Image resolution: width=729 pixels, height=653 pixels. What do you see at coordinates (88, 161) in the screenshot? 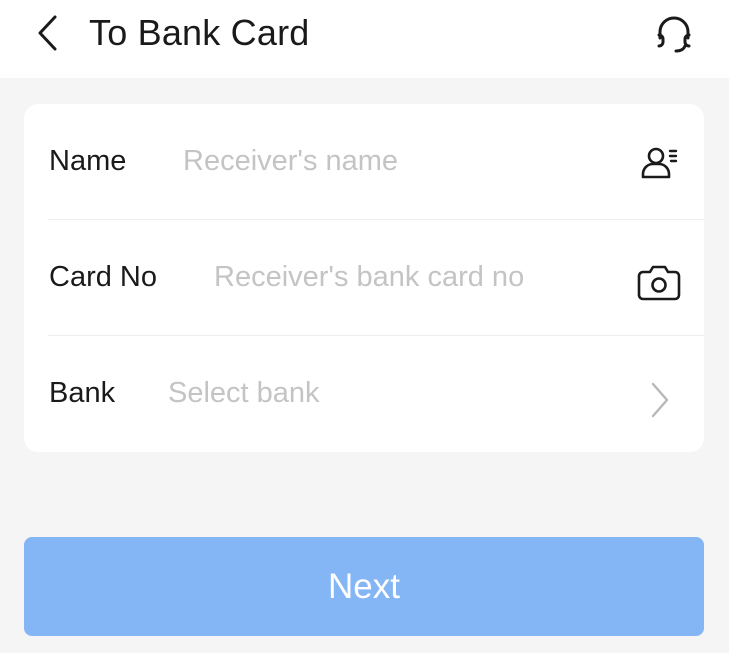
I see `name-label: Name` at bounding box center [88, 161].